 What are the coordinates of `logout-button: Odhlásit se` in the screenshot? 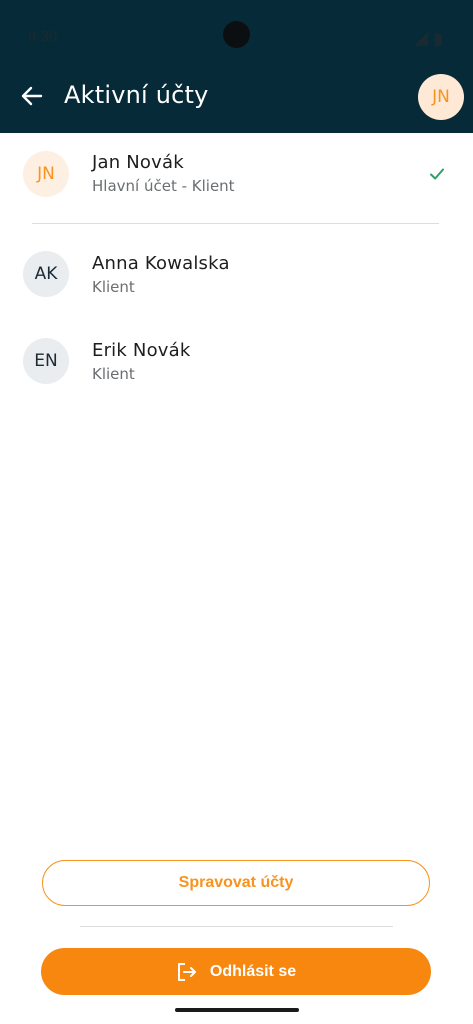 It's located at (236, 971).